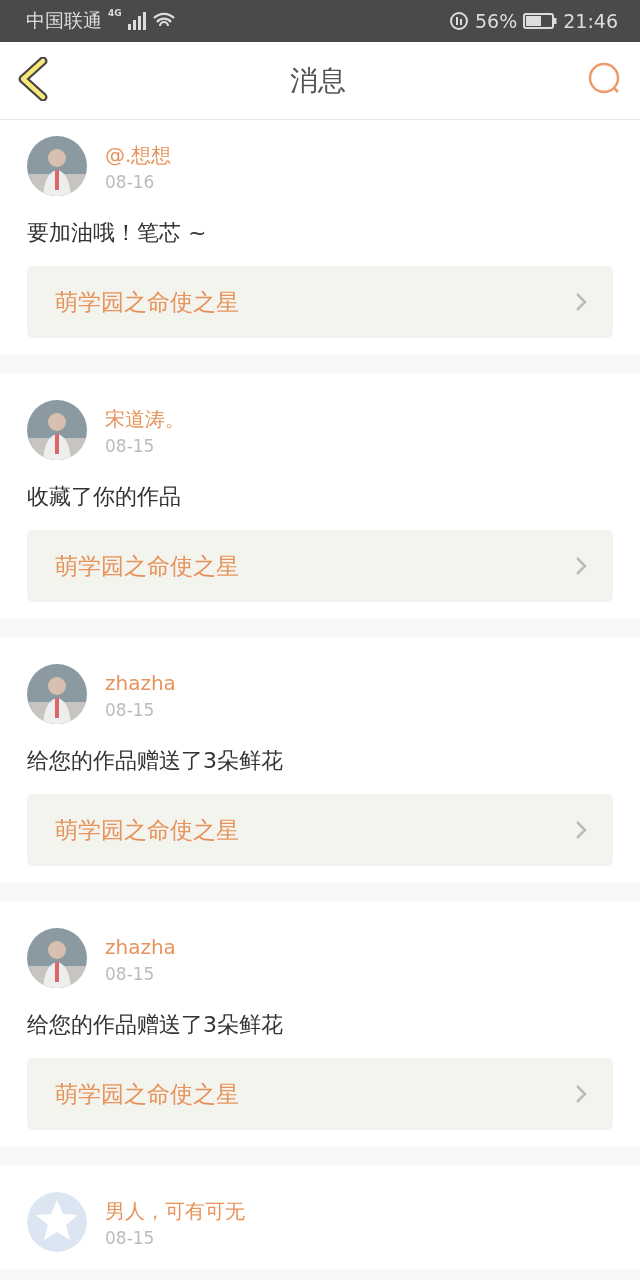  What do you see at coordinates (459, 21) in the screenshot?
I see `data-saver-icon` at bounding box center [459, 21].